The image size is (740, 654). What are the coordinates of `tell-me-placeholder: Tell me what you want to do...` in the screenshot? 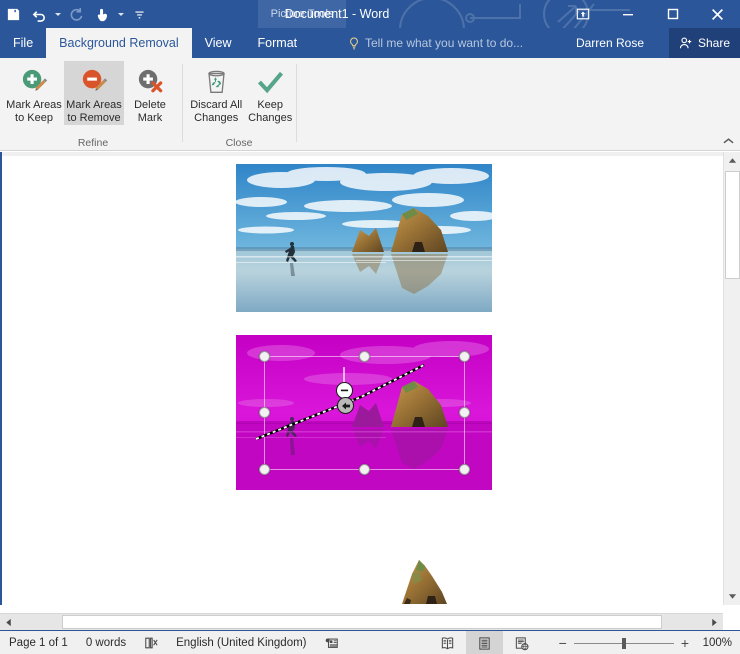 It's located at (444, 43).